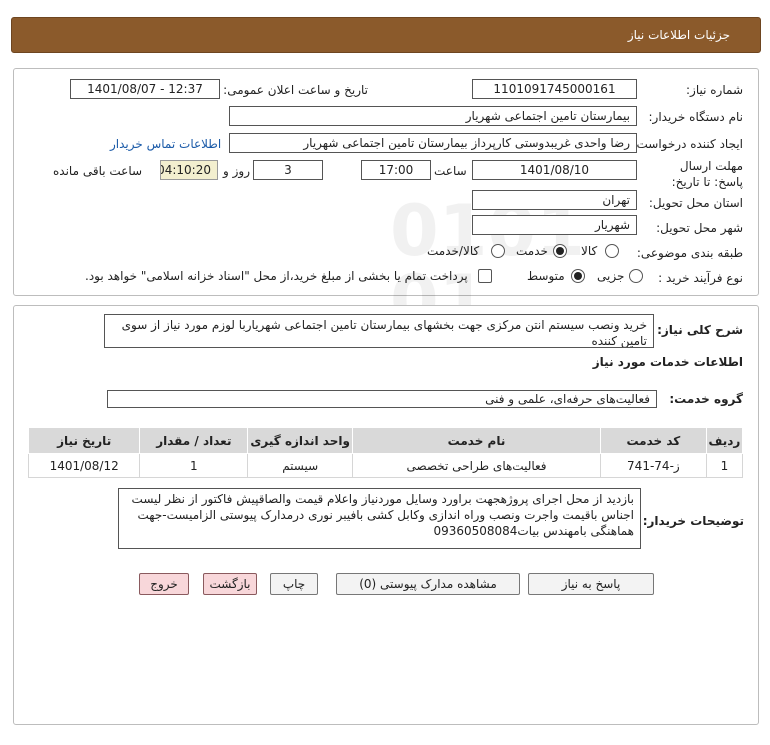  What do you see at coordinates (554, 200) in the screenshot?
I see `province-field: تهران` at bounding box center [554, 200].